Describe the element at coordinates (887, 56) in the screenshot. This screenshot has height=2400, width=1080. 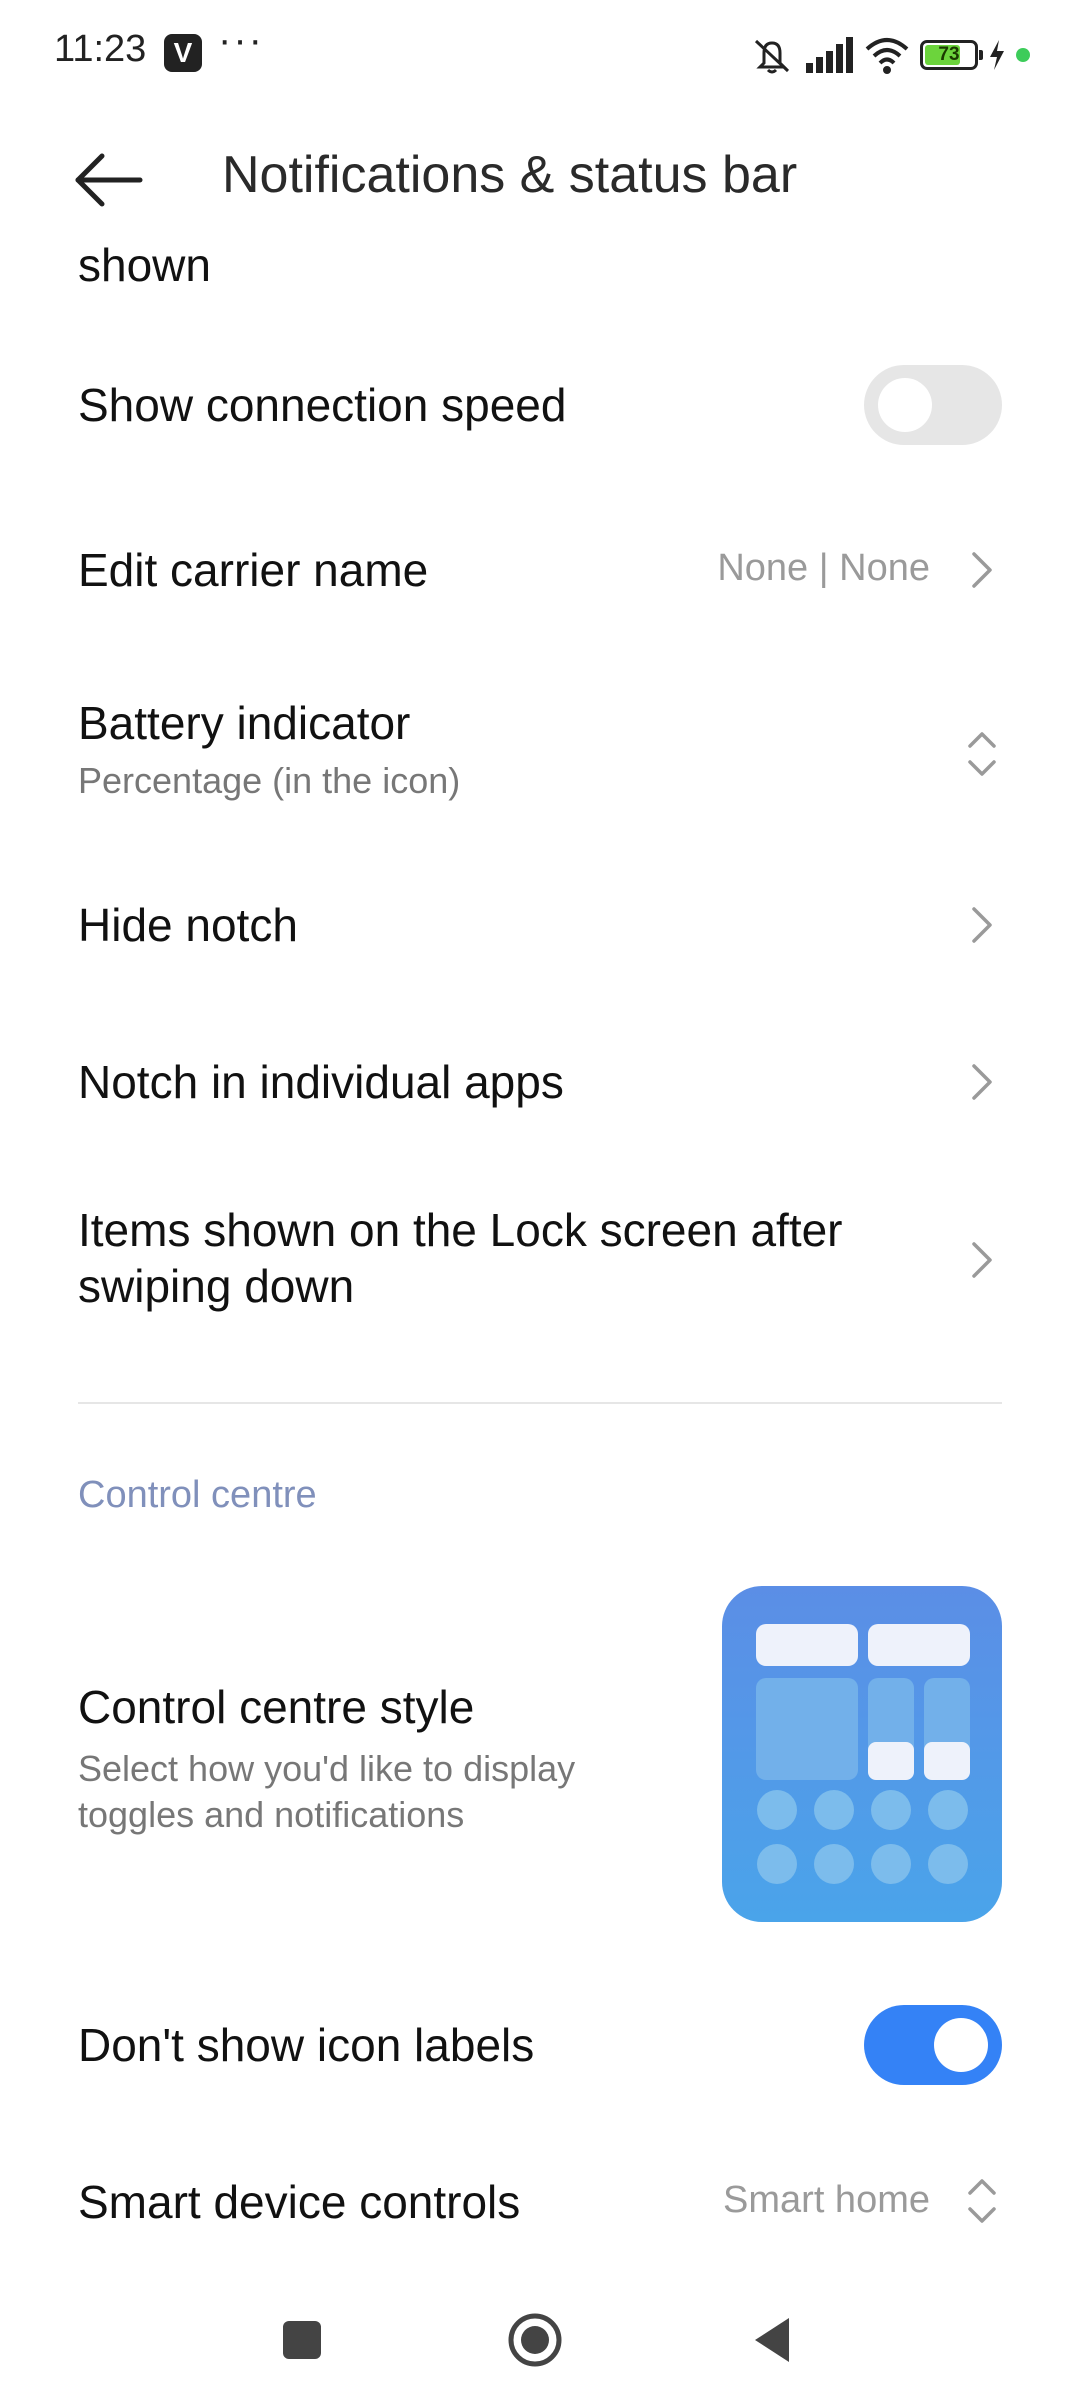
I see `wifi-icon` at that location.